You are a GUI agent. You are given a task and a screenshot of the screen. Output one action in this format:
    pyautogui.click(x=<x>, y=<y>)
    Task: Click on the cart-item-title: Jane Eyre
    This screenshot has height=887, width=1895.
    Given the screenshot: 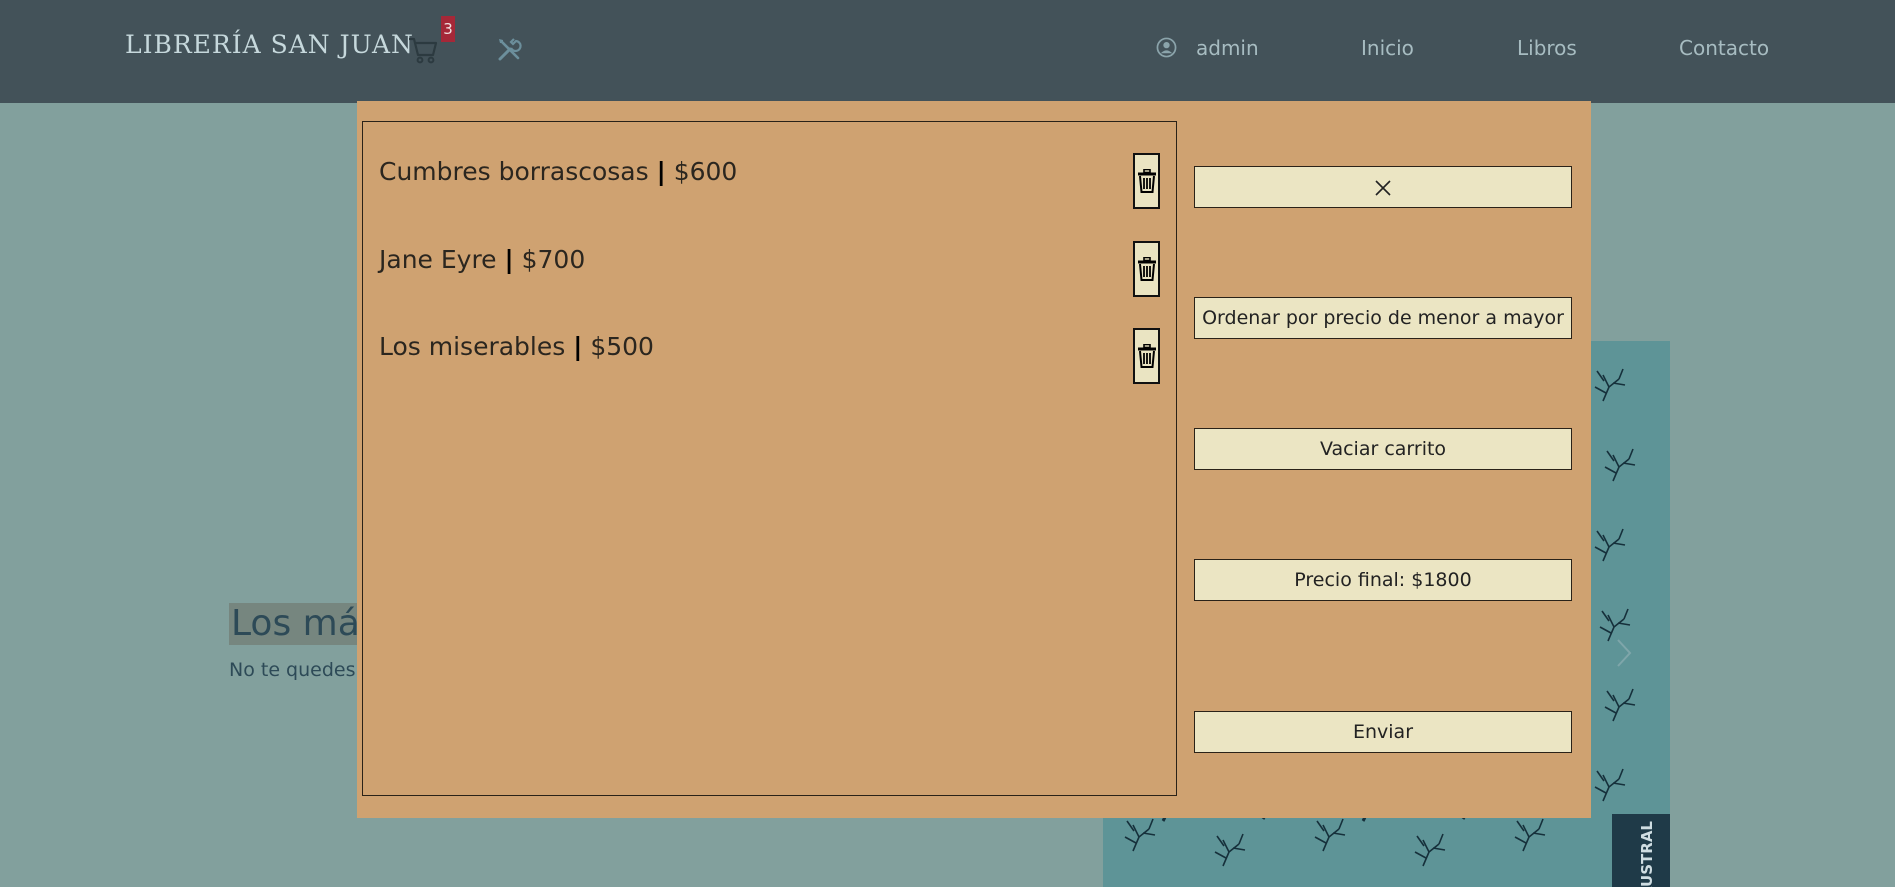 What is the action you would take?
    pyautogui.click(x=438, y=259)
    